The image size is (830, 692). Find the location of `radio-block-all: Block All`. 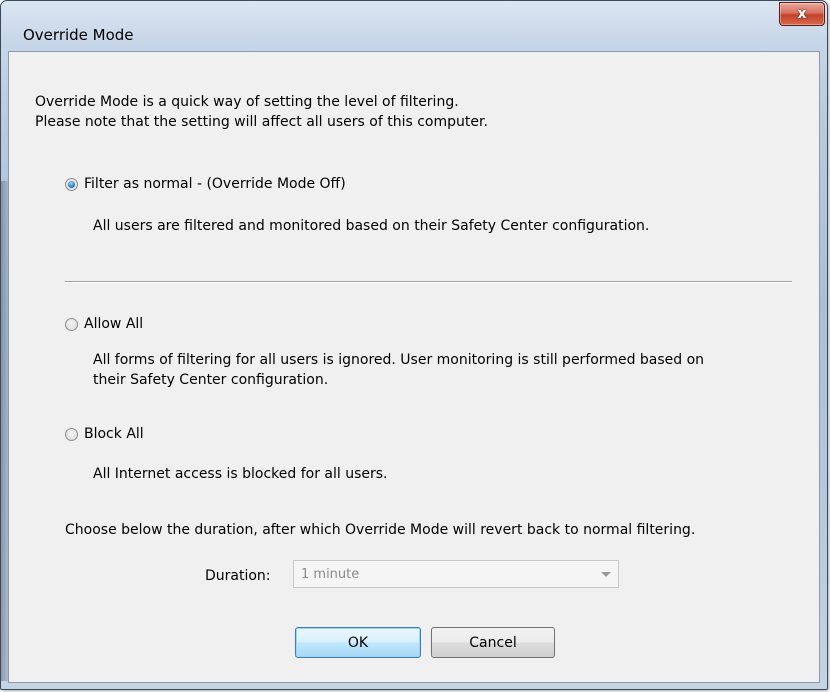

radio-block-all: Block All is located at coordinates (104, 434).